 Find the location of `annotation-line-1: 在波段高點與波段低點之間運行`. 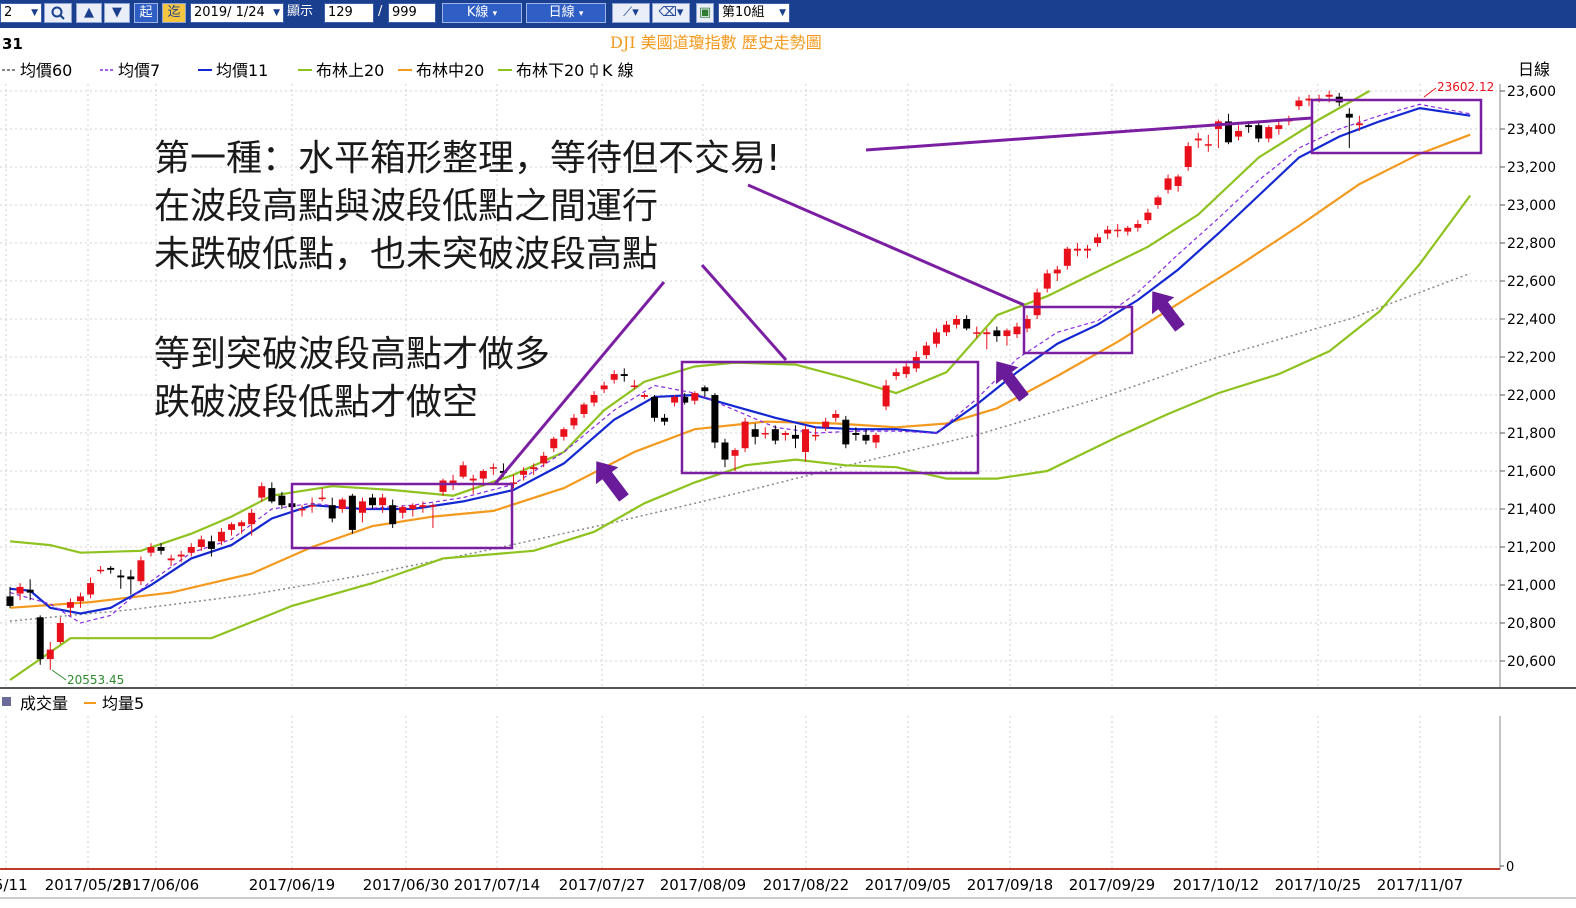

annotation-line-1: 在波段高點與波段低點之間運行 is located at coordinates (406, 206).